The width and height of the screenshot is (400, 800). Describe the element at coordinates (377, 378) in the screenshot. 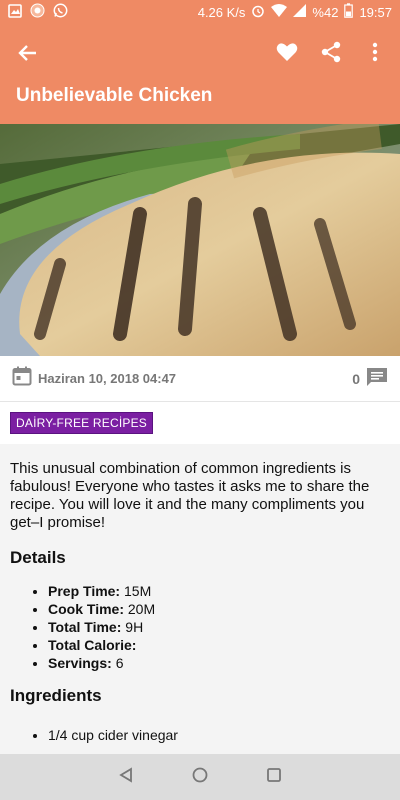

I see `comment-icon` at that location.